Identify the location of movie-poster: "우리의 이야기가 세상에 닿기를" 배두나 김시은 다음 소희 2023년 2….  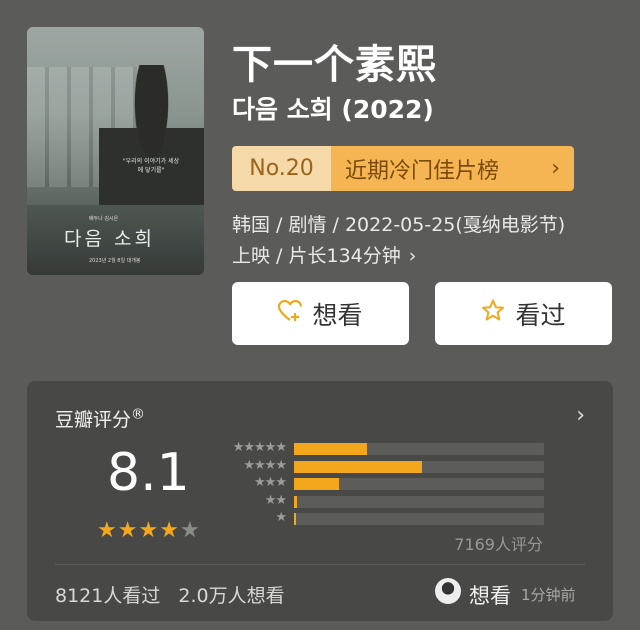
(115, 151).